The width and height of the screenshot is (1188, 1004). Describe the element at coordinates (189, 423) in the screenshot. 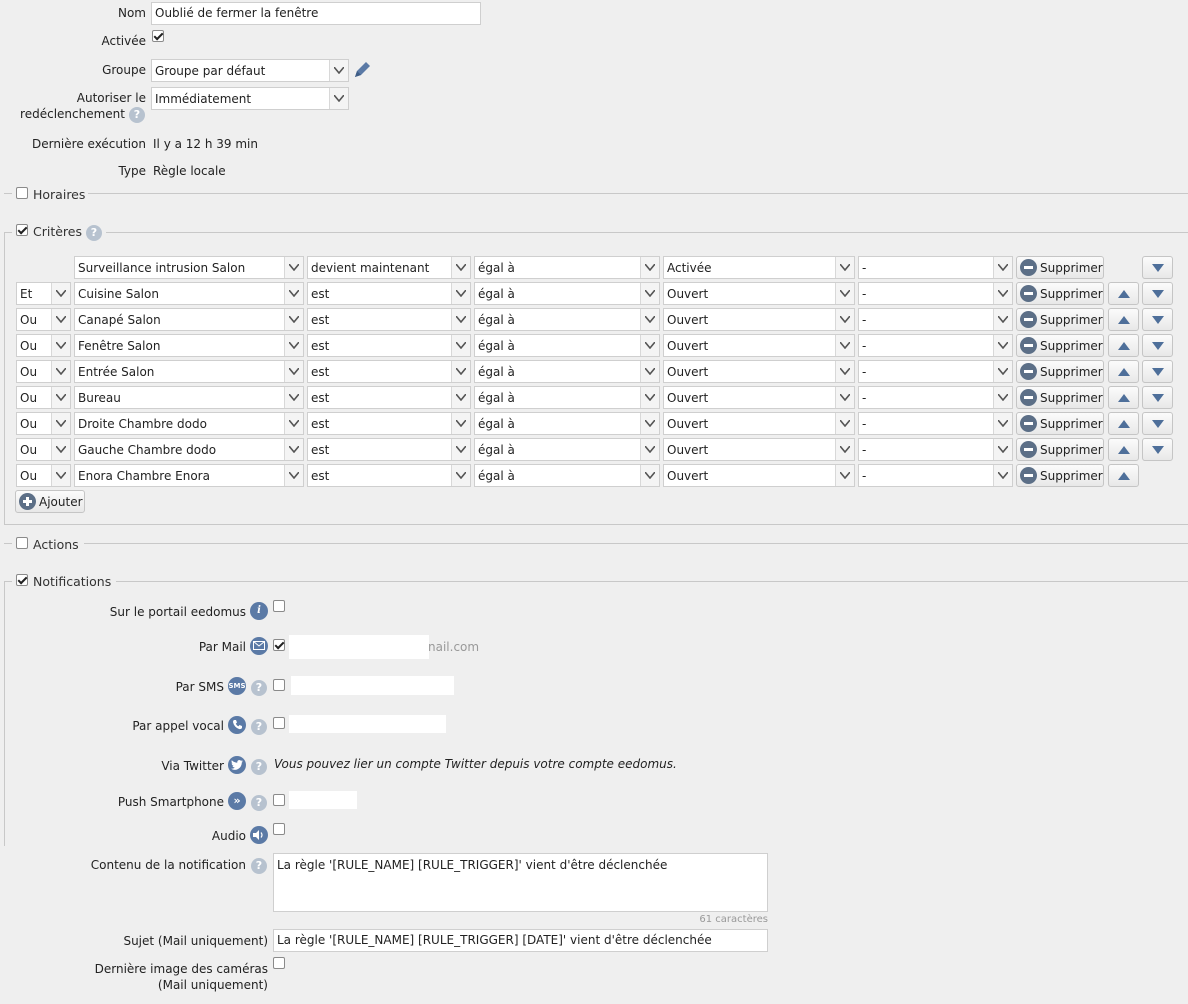

I see `device-select: Droite Chambre dodo` at that location.